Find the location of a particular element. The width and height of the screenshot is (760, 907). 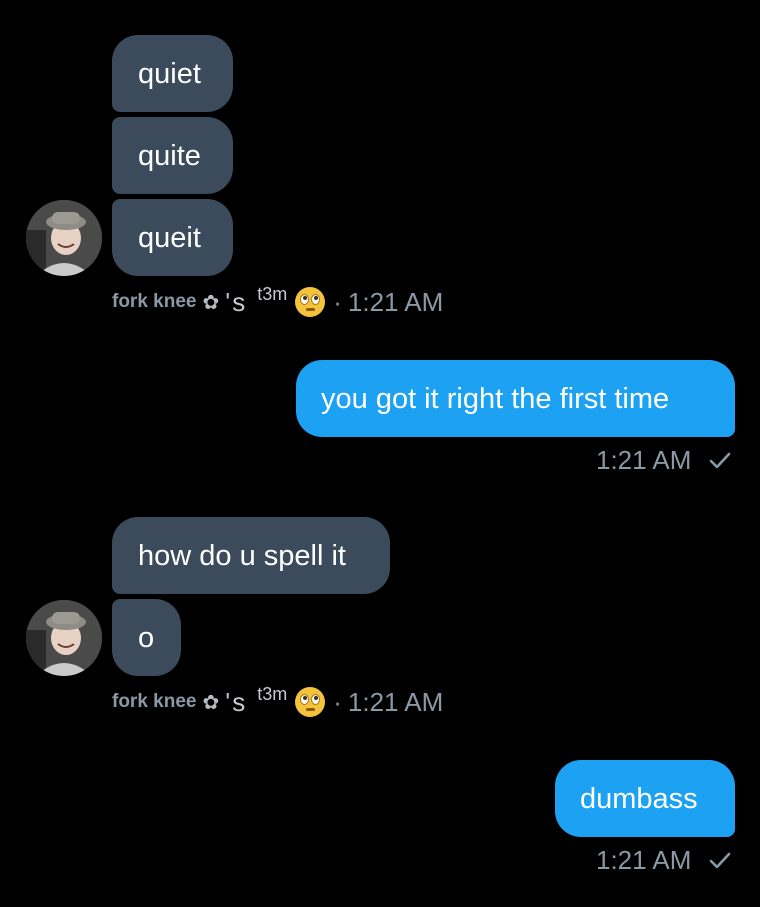

message-text: quiet is located at coordinates (169, 74).